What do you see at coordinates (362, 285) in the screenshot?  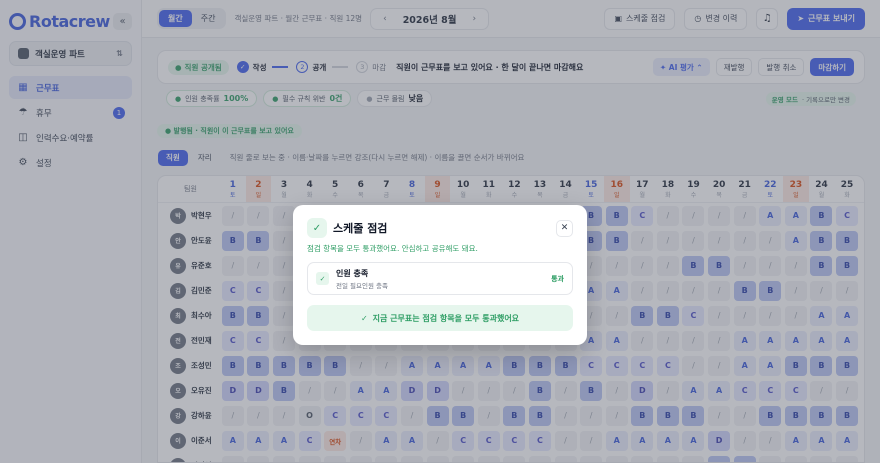 I see `check-item-desc: 전일 필요인원 충족` at bounding box center [362, 285].